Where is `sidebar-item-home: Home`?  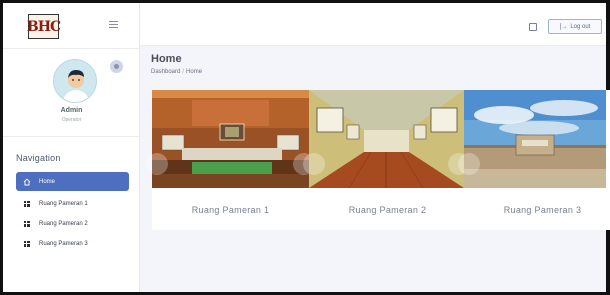
sidebar-item-home: Home is located at coordinates (72, 181).